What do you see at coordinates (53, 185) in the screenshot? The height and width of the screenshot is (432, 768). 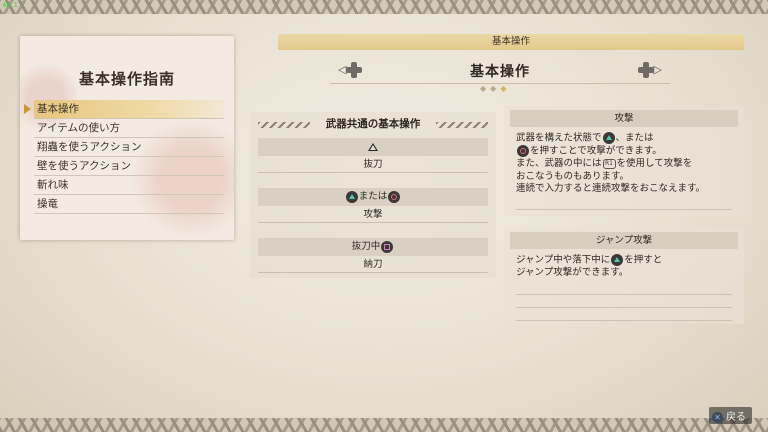 I see `menu-item-label: 斬れ味` at bounding box center [53, 185].